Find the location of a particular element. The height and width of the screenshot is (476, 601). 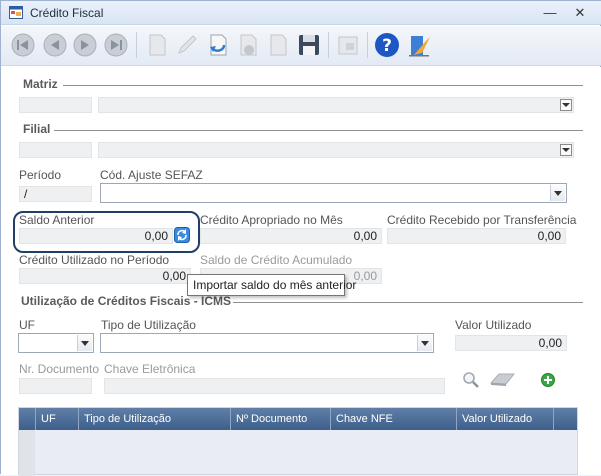

clear-button is located at coordinates (502, 379).